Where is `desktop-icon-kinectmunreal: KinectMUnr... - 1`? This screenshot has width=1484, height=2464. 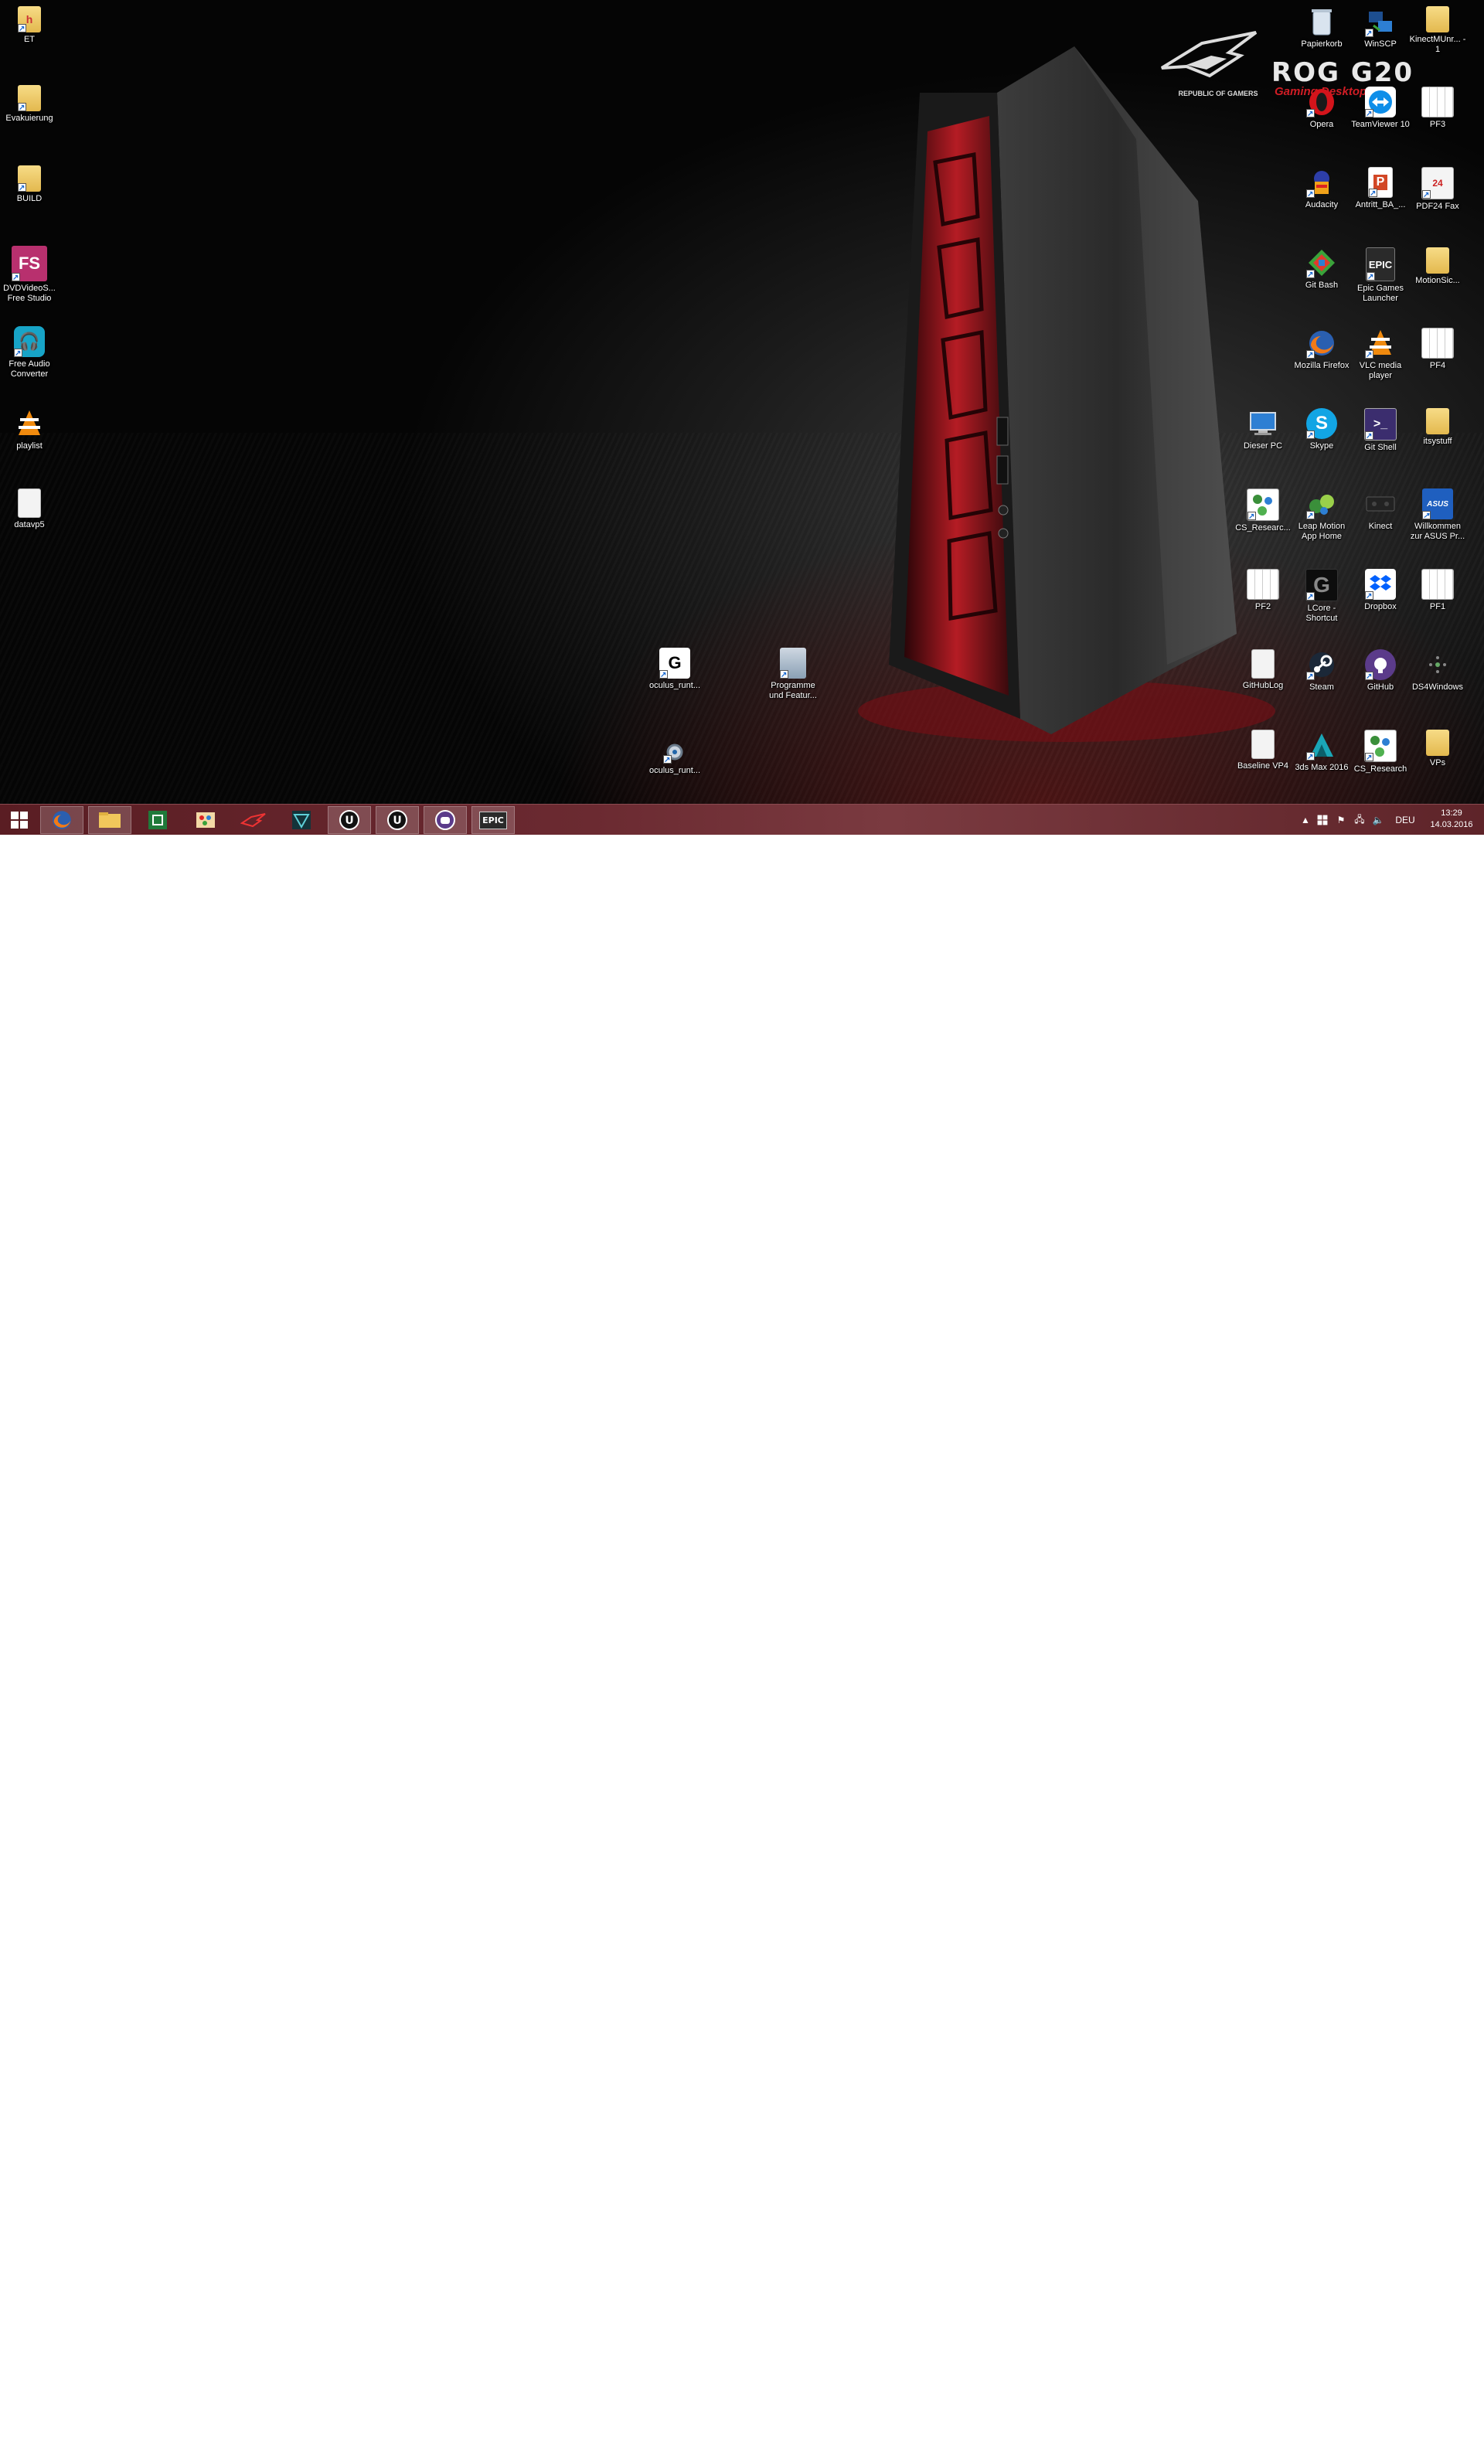
desktop-icon-kinectmunreal: KinectMUnr... - 1 is located at coordinates (1437, 30).